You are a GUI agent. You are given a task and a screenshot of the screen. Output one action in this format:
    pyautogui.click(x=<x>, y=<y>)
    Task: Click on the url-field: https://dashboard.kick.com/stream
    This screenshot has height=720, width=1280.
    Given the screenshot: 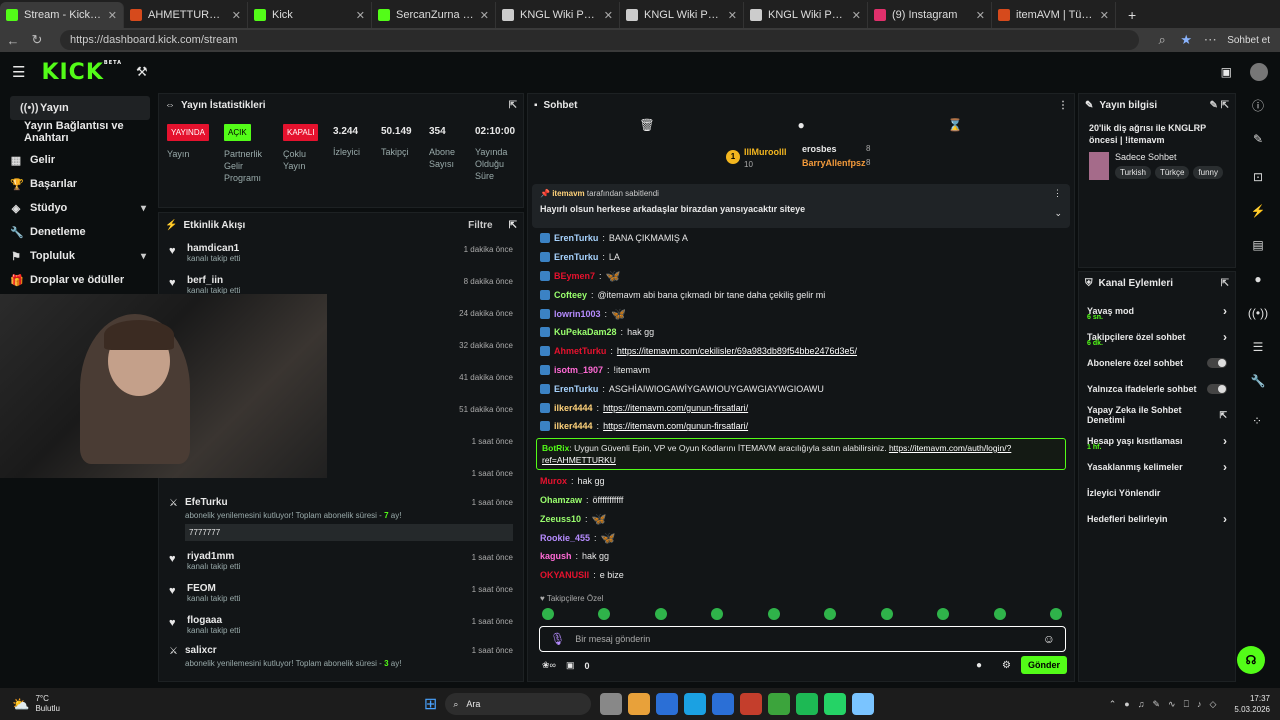 What is the action you would take?
    pyautogui.click(x=600, y=40)
    